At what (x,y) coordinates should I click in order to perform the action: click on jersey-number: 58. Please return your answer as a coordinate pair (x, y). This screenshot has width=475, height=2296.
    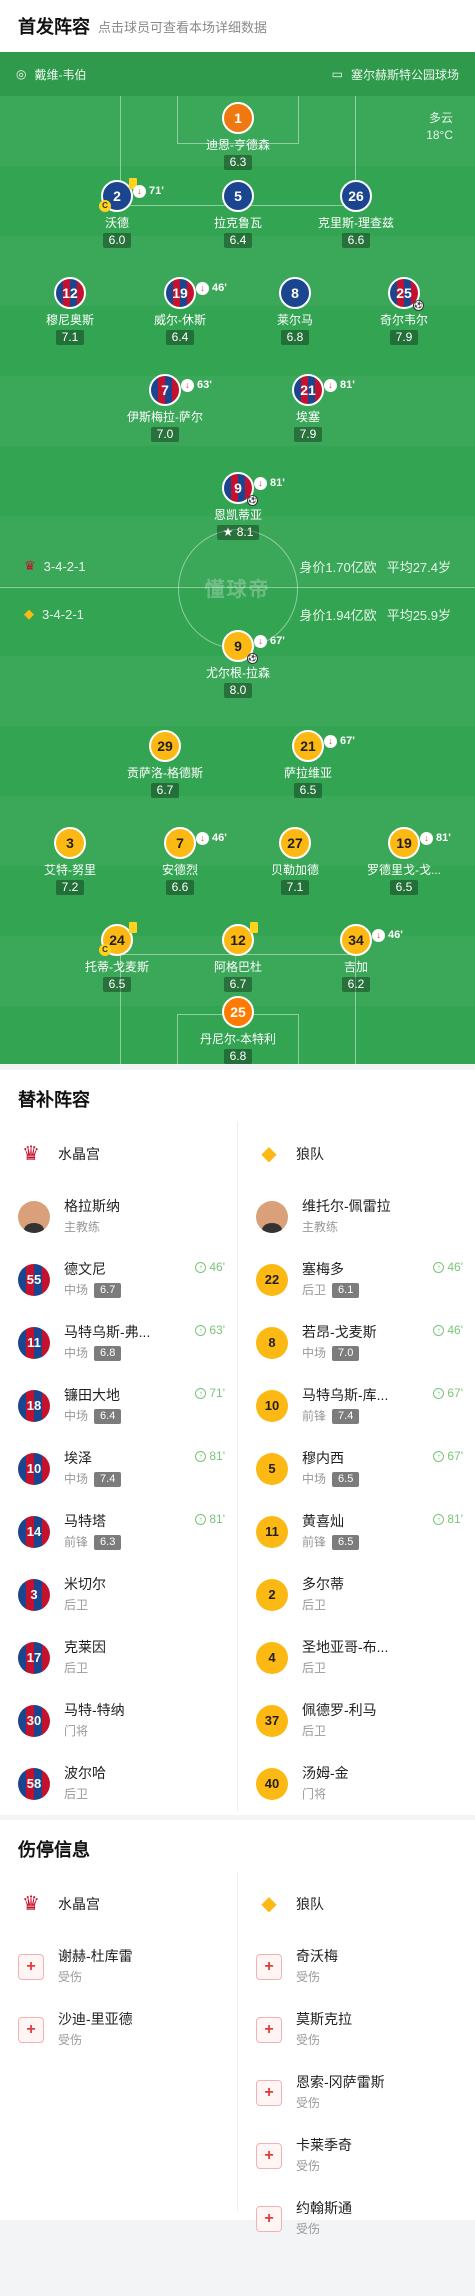
    Looking at the image, I should click on (34, 1783).